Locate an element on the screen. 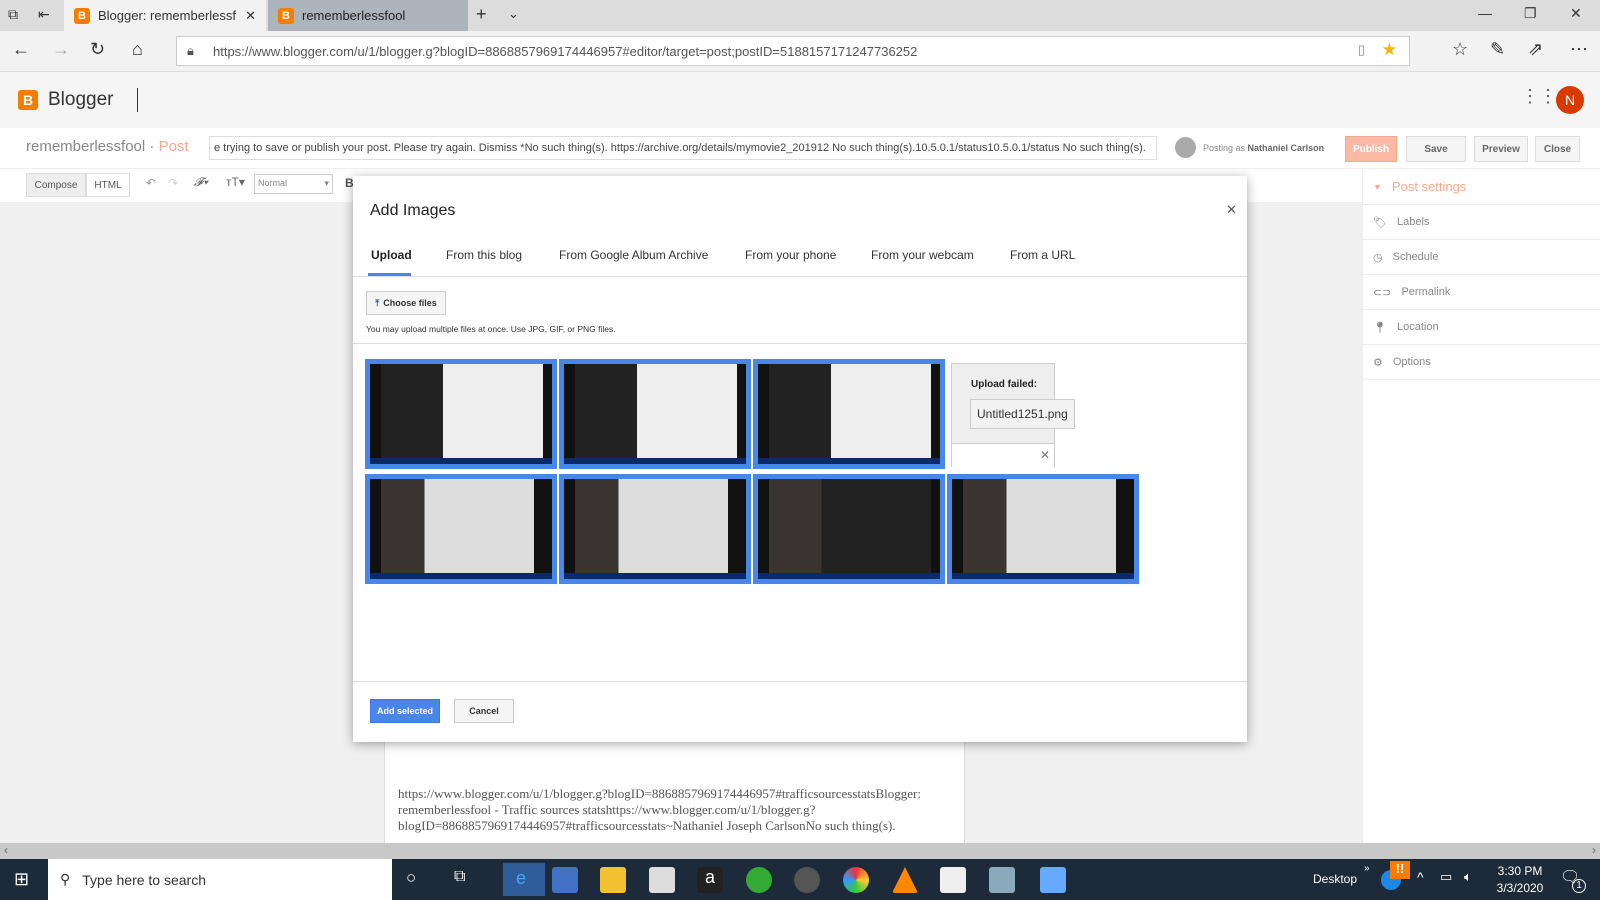 The image size is (1600, 900). tab-label: rememberlessfool is located at coordinates (354, 15).